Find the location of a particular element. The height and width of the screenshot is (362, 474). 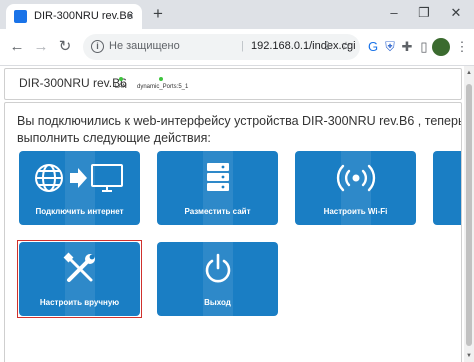

page-scrollbar: ▲ ▼ is located at coordinates (469, 214).